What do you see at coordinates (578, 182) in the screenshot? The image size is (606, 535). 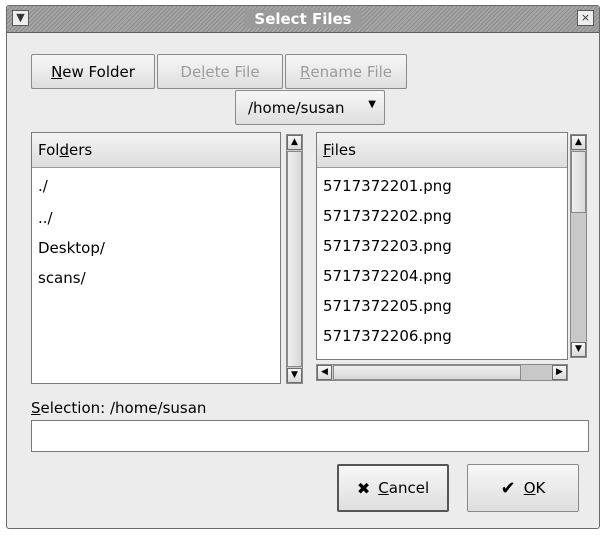 I see `files-vscroll-thumb` at bounding box center [578, 182].